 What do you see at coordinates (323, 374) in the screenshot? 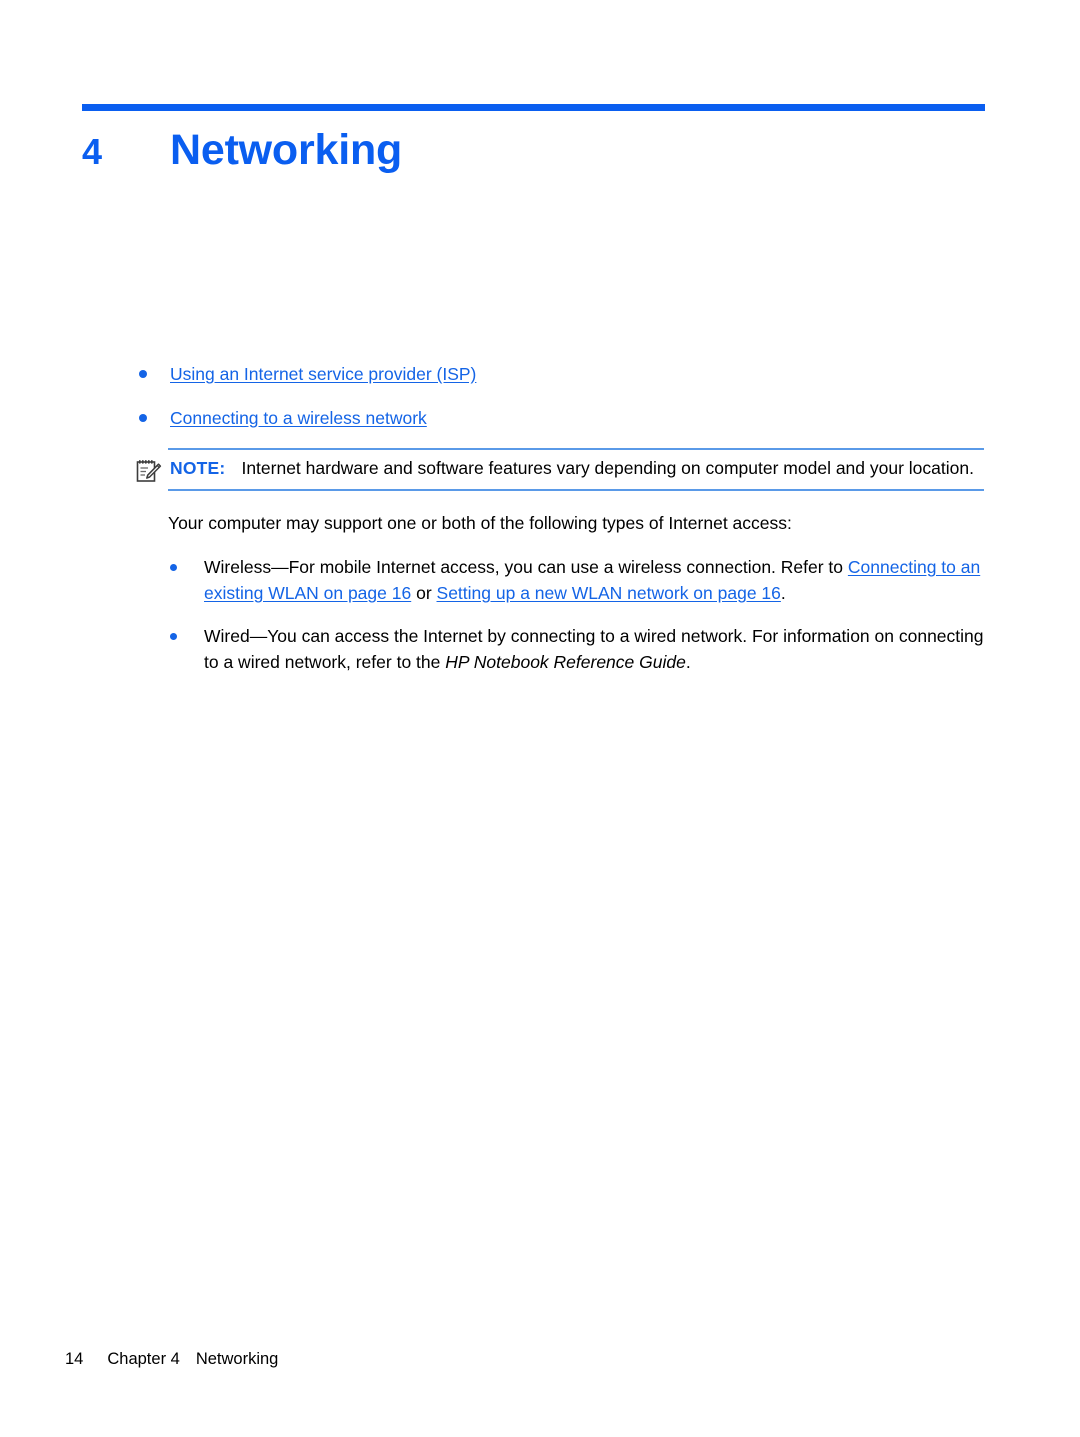
I see `toc-link-isp: Using an Internet service provider (ISP)` at bounding box center [323, 374].